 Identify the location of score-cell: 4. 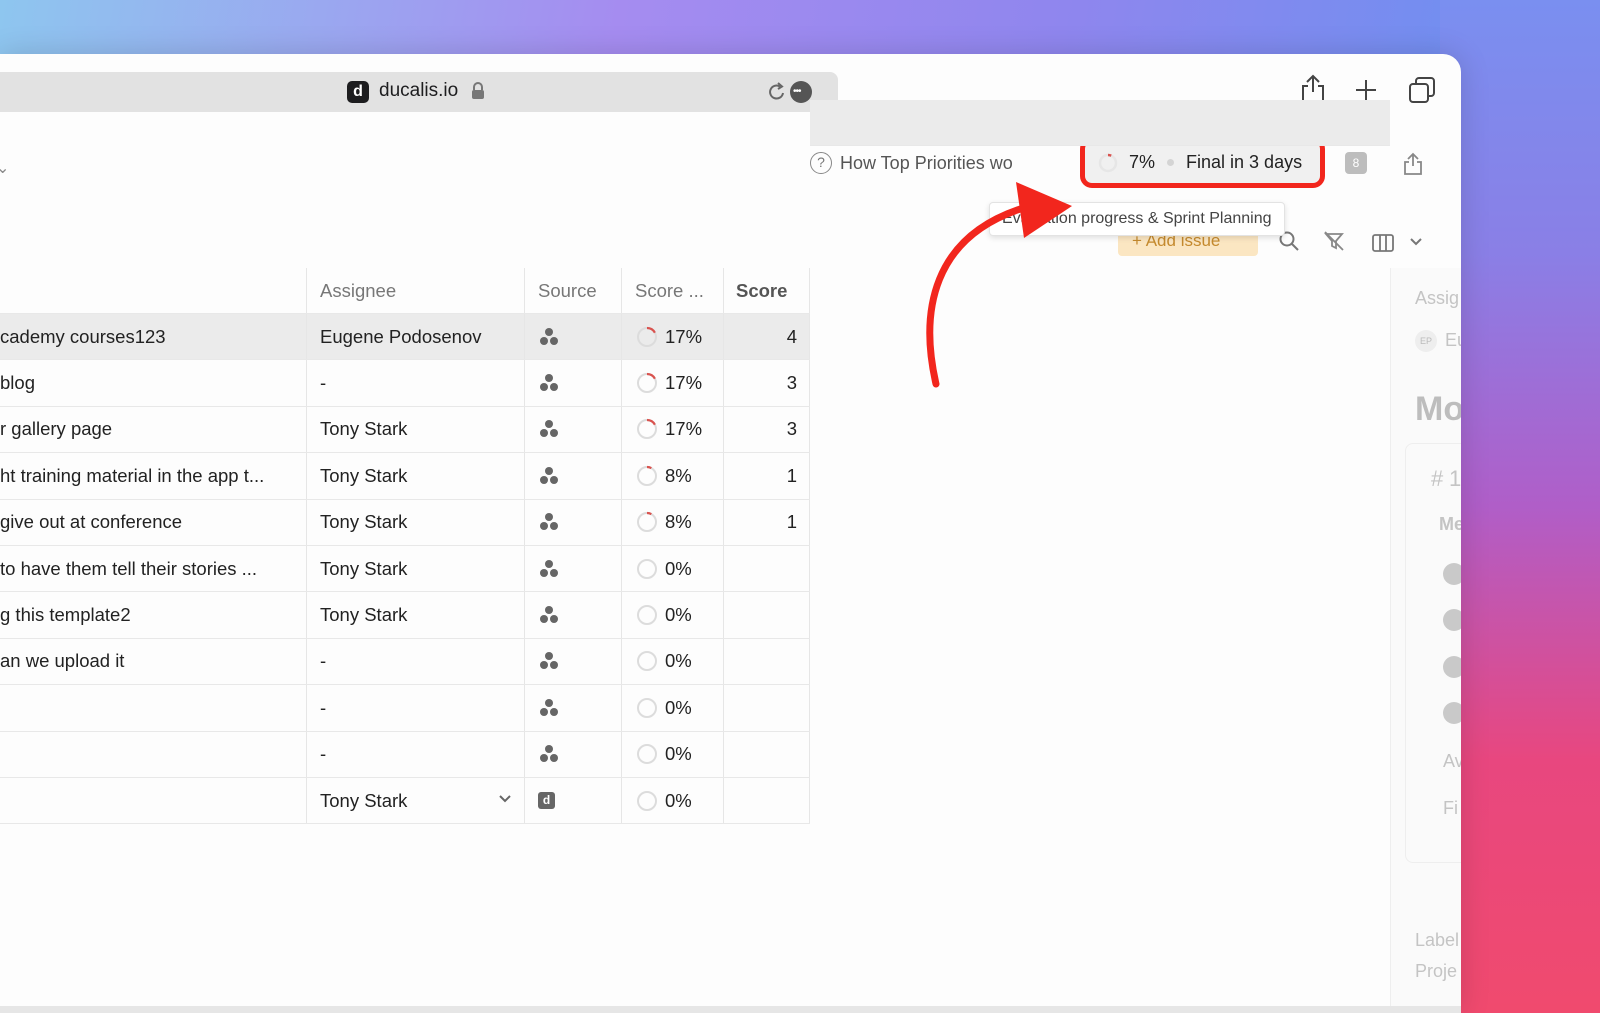
(766, 337).